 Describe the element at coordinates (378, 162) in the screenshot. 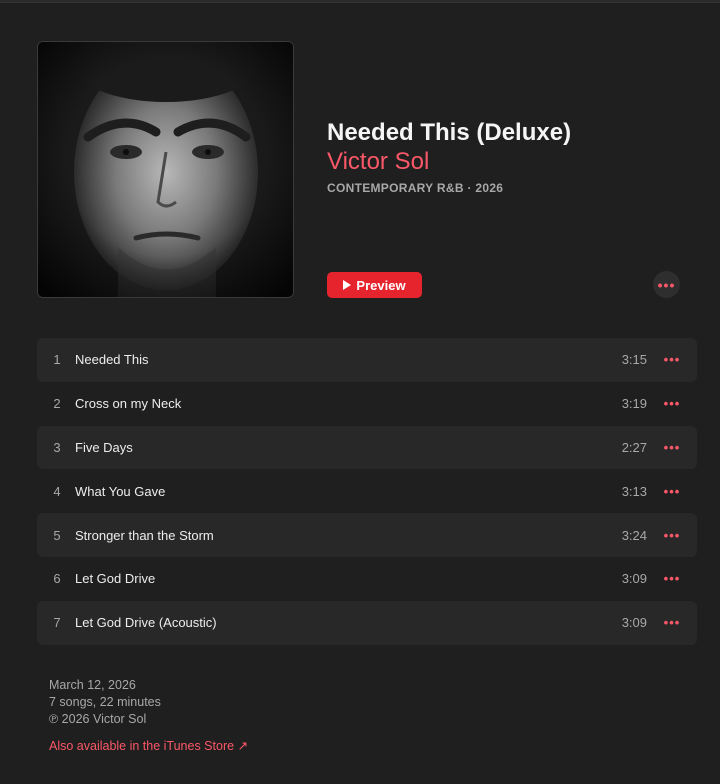

I see `artist-name-link: Victor Sol` at that location.